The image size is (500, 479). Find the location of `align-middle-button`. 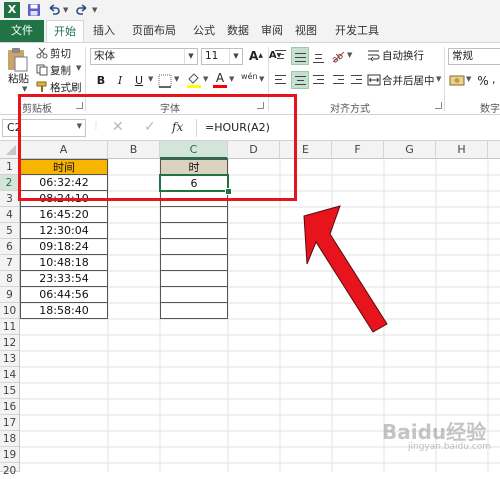

align-middle-button is located at coordinates (300, 56).